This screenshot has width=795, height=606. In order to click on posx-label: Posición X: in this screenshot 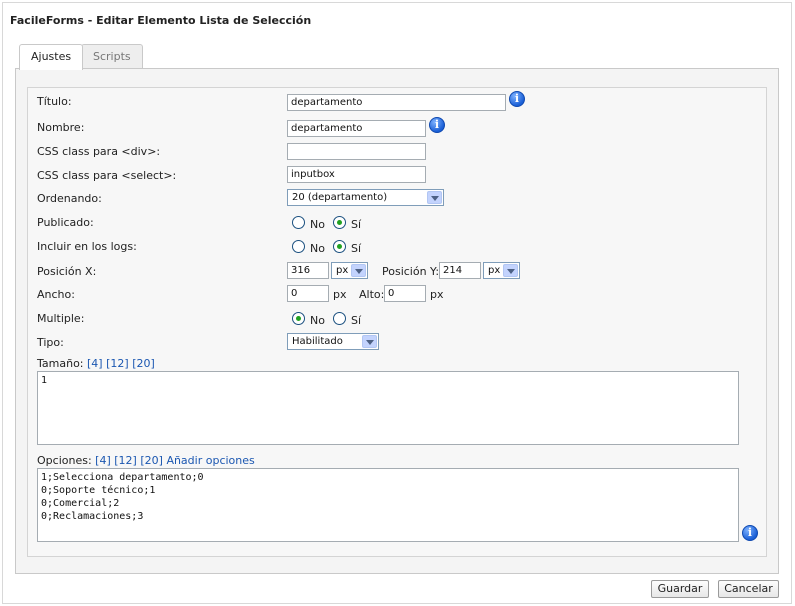, I will do `click(67, 271)`.